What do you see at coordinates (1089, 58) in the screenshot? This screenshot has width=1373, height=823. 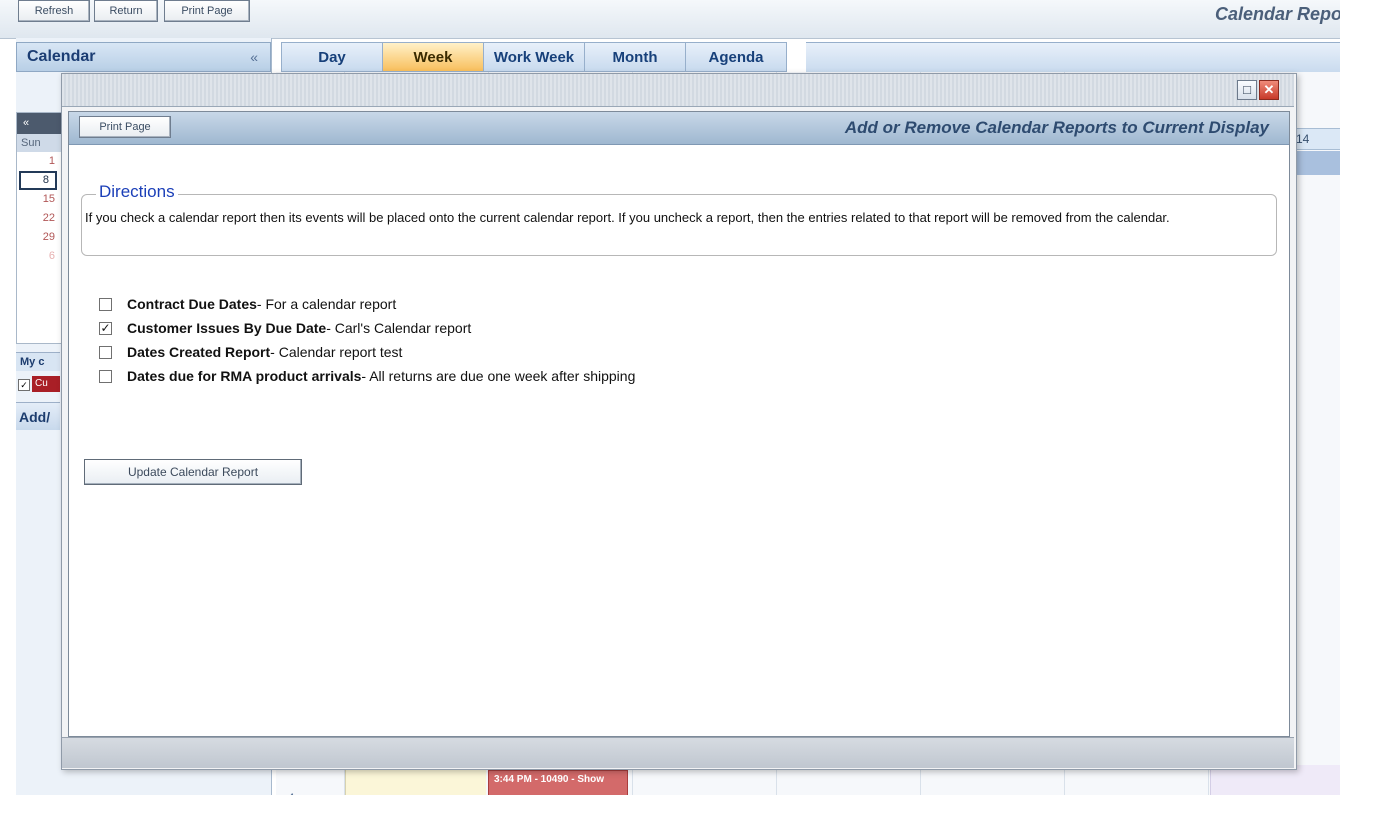 I see `tabs-fill` at bounding box center [1089, 58].